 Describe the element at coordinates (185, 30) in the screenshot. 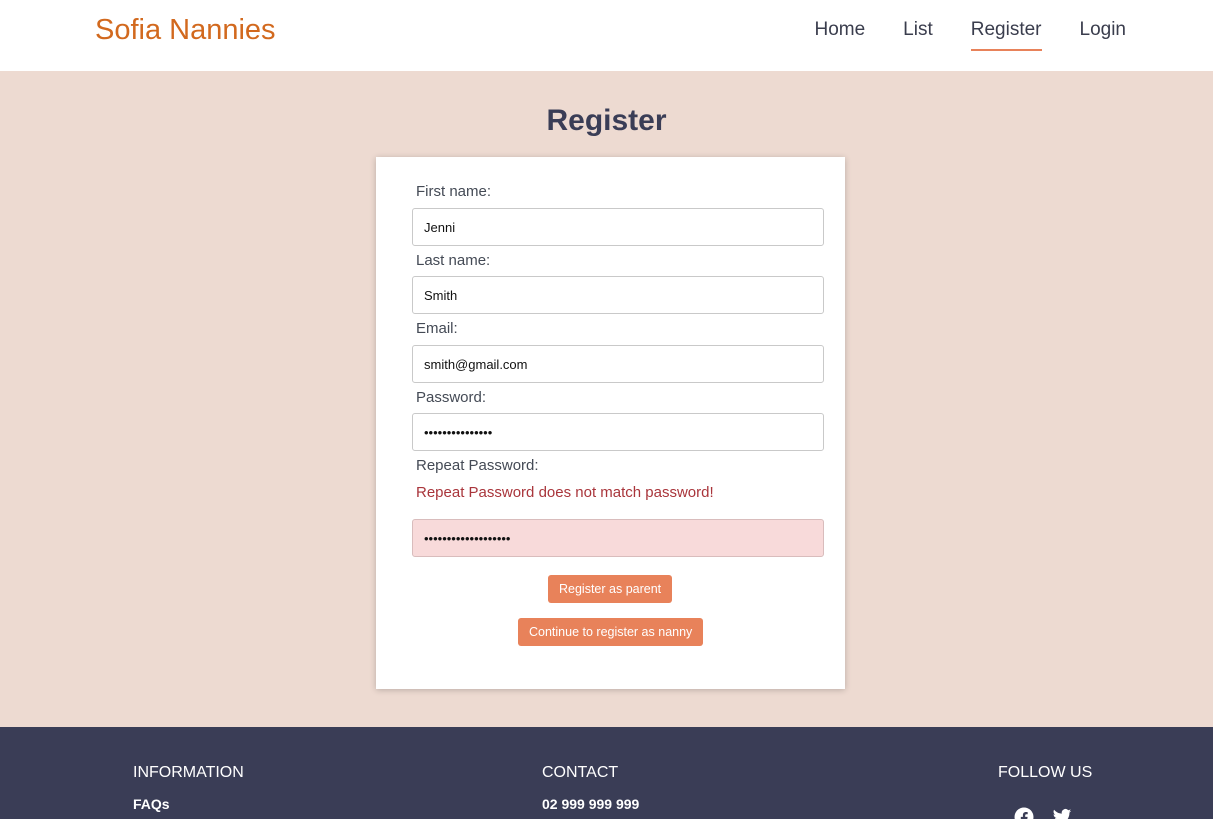

I see `brand-logo: Sofia Nannies` at that location.